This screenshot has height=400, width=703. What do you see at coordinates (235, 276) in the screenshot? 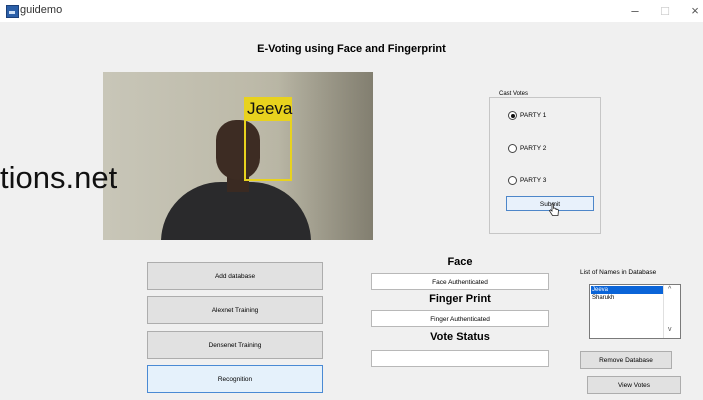
I see `add-database-button: Add database` at bounding box center [235, 276].